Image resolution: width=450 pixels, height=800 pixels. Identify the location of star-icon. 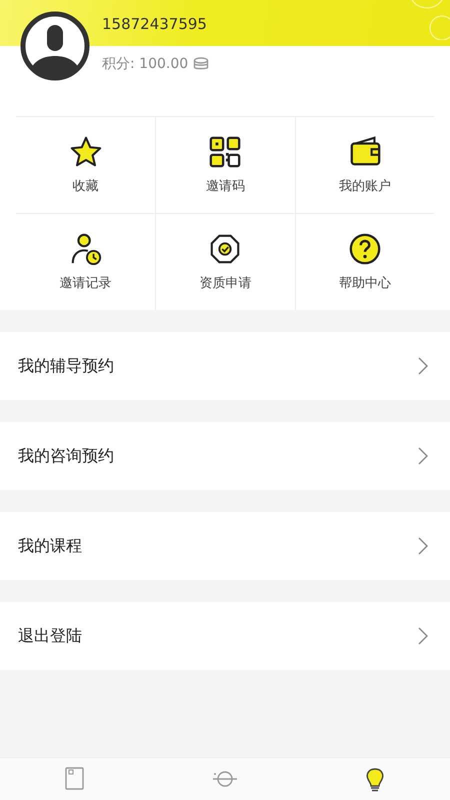
(85, 152).